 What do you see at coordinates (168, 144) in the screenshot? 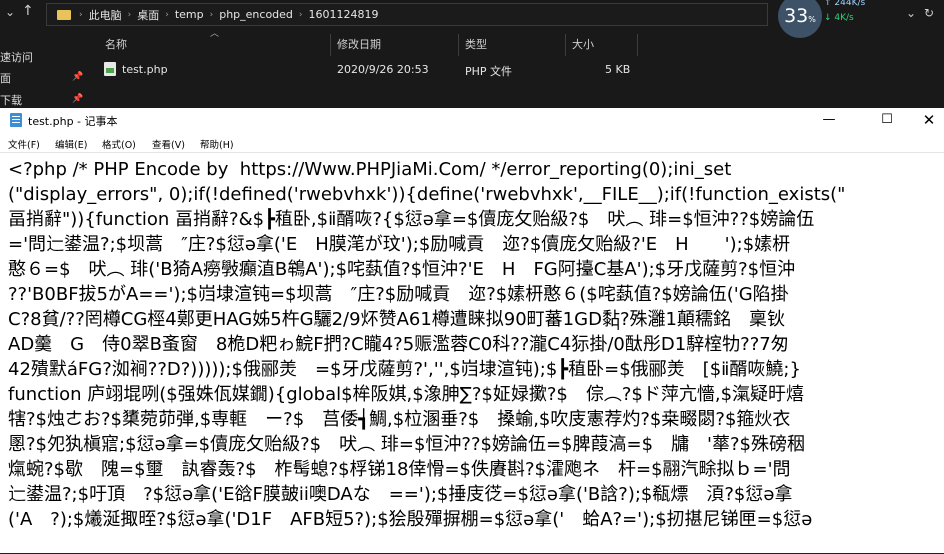
I see `menu-view: 查看(V)` at bounding box center [168, 144].